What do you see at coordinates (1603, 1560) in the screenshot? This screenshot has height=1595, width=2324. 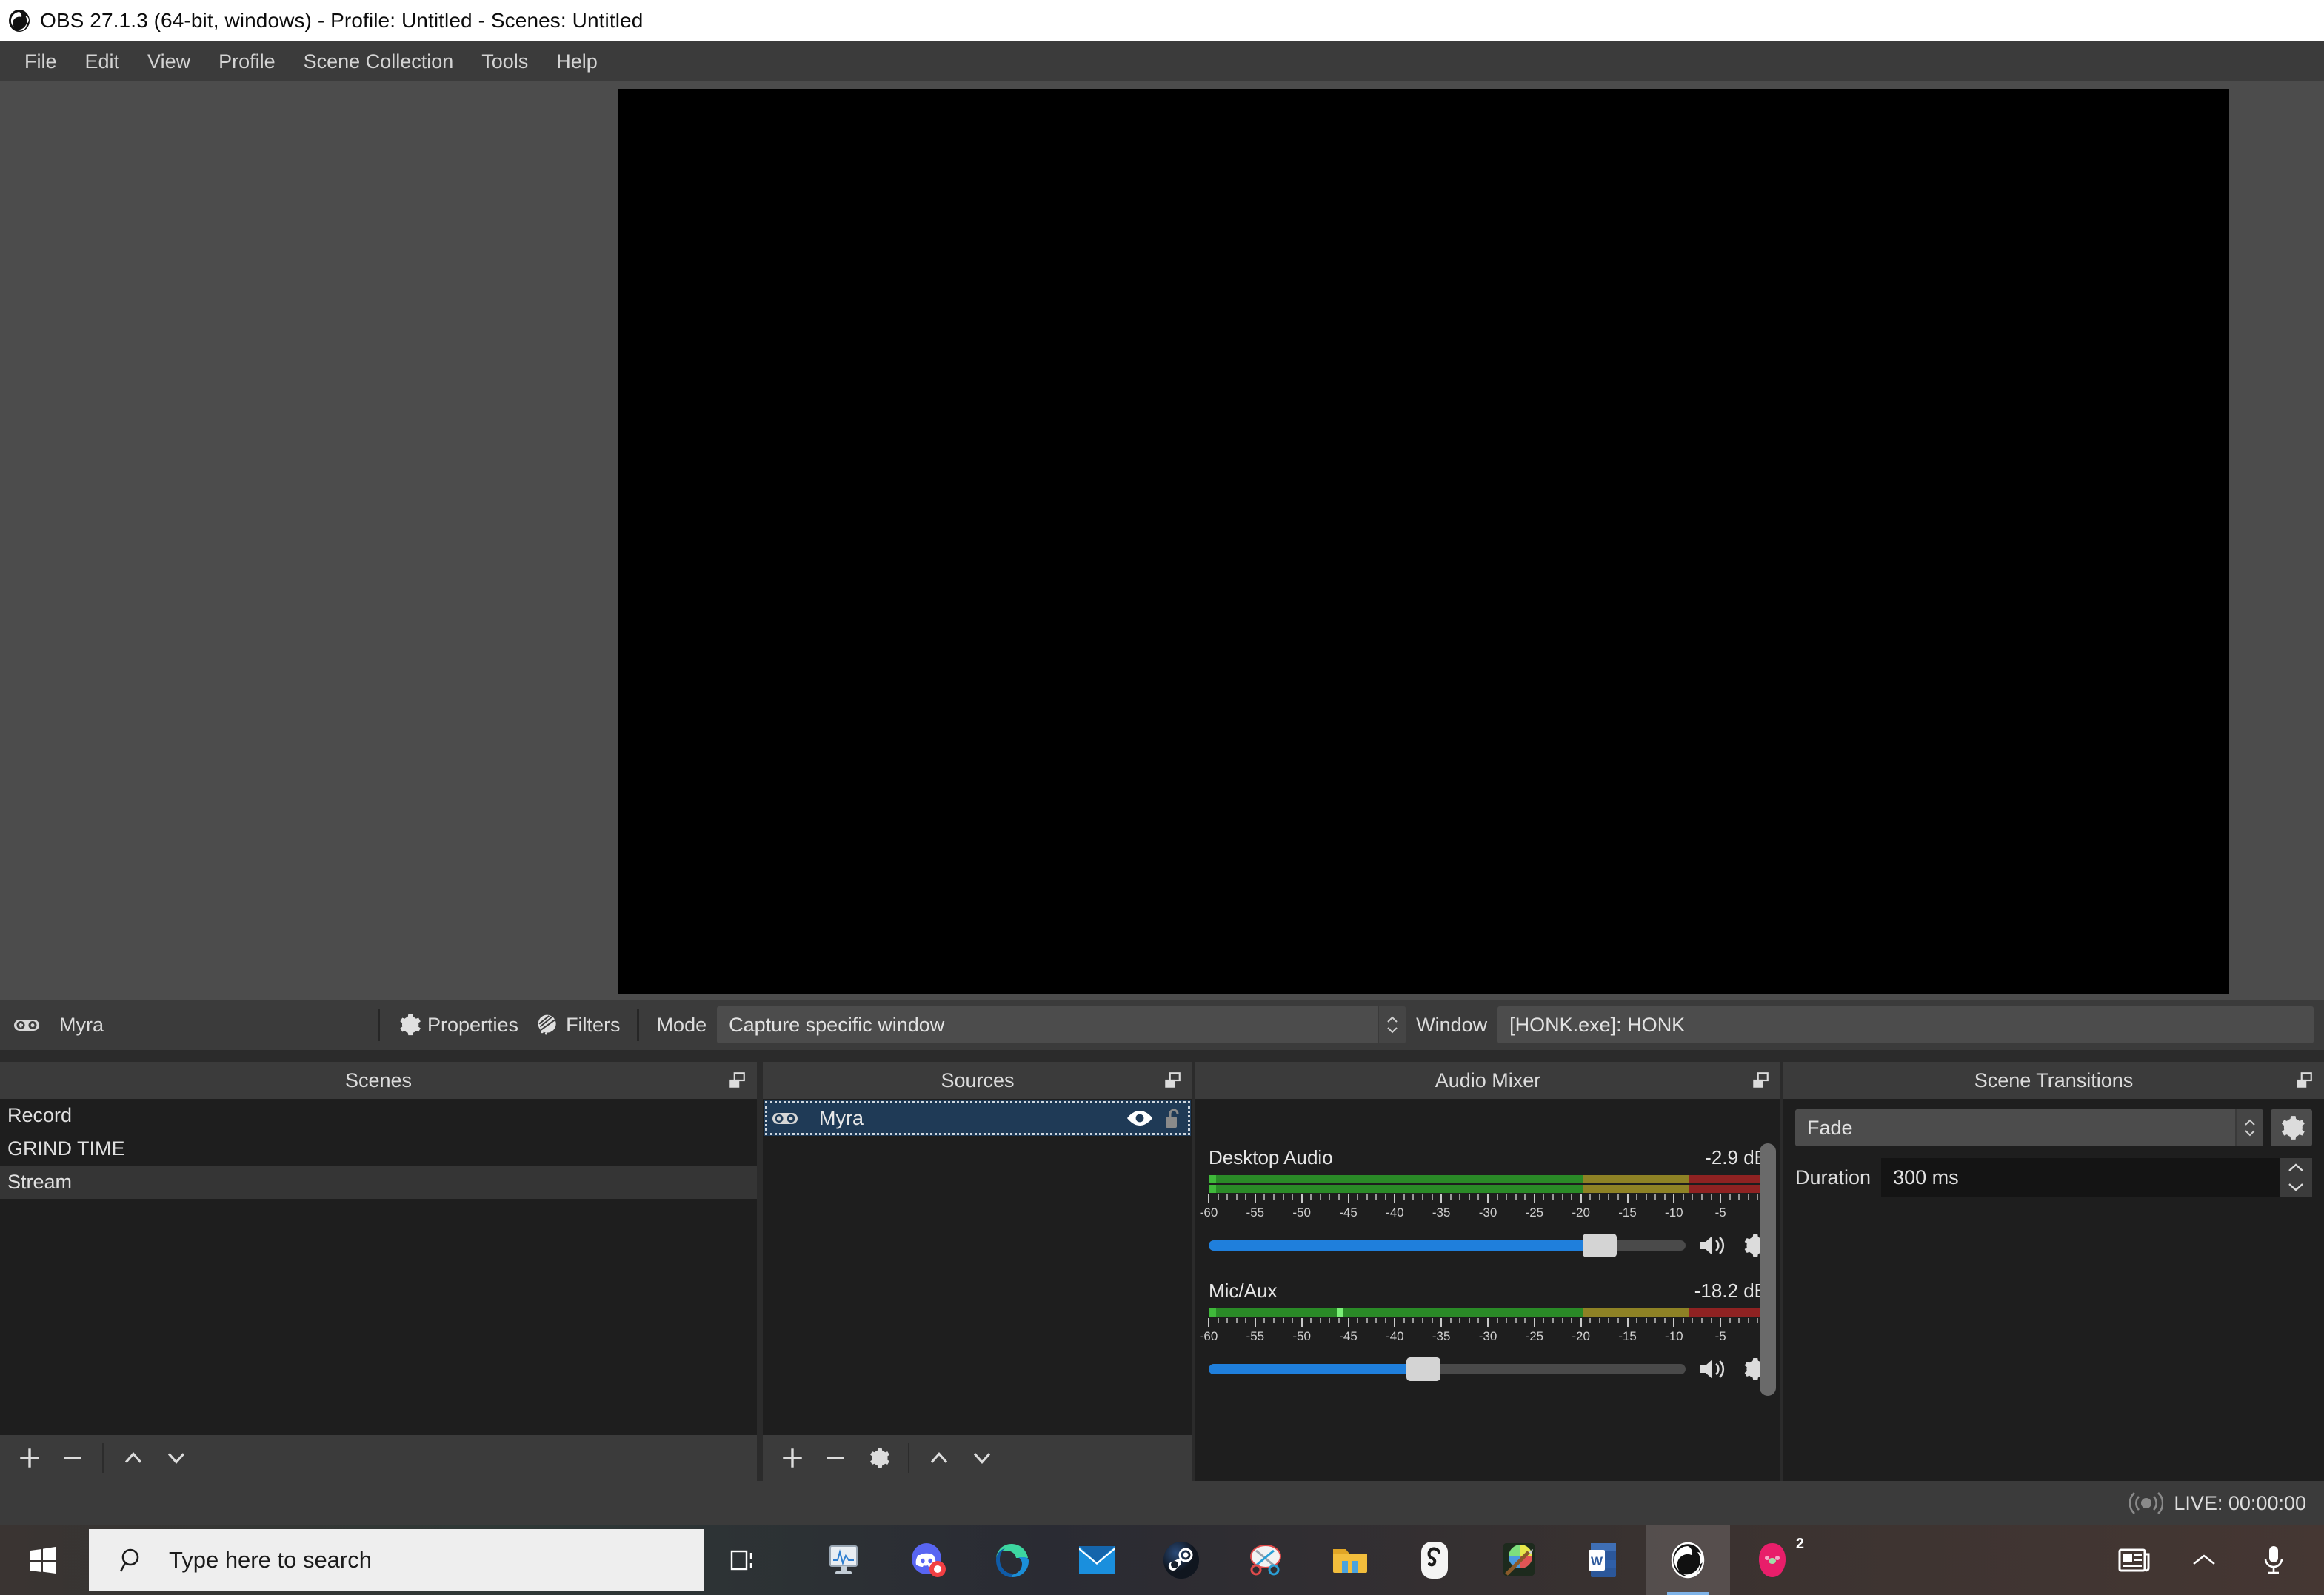 I see `taskbar-app-word: W` at bounding box center [1603, 1560].